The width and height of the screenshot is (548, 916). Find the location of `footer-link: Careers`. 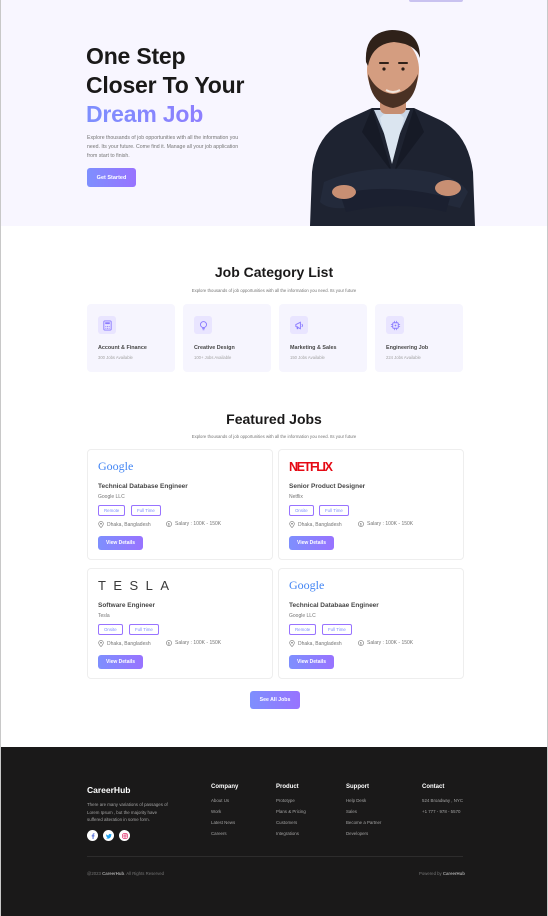

footer-link: Careers is located at coordinates (219, 833).